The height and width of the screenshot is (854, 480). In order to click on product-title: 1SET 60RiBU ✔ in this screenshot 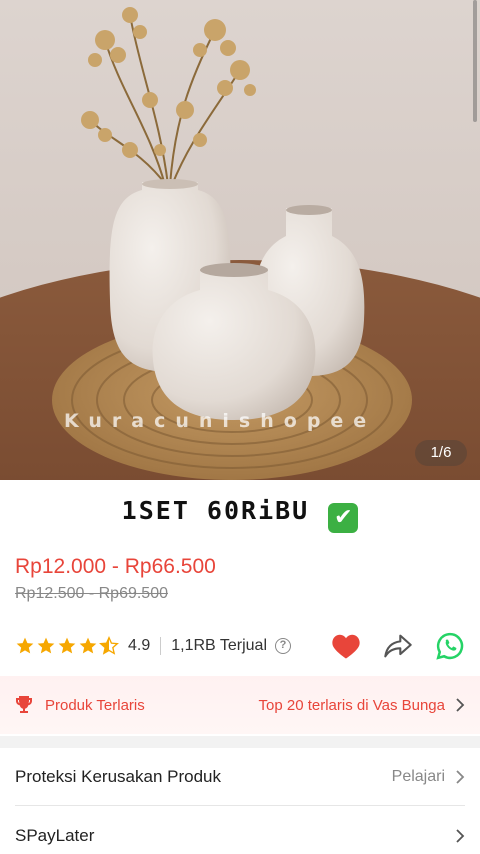, I will do `click(240, 514)`.